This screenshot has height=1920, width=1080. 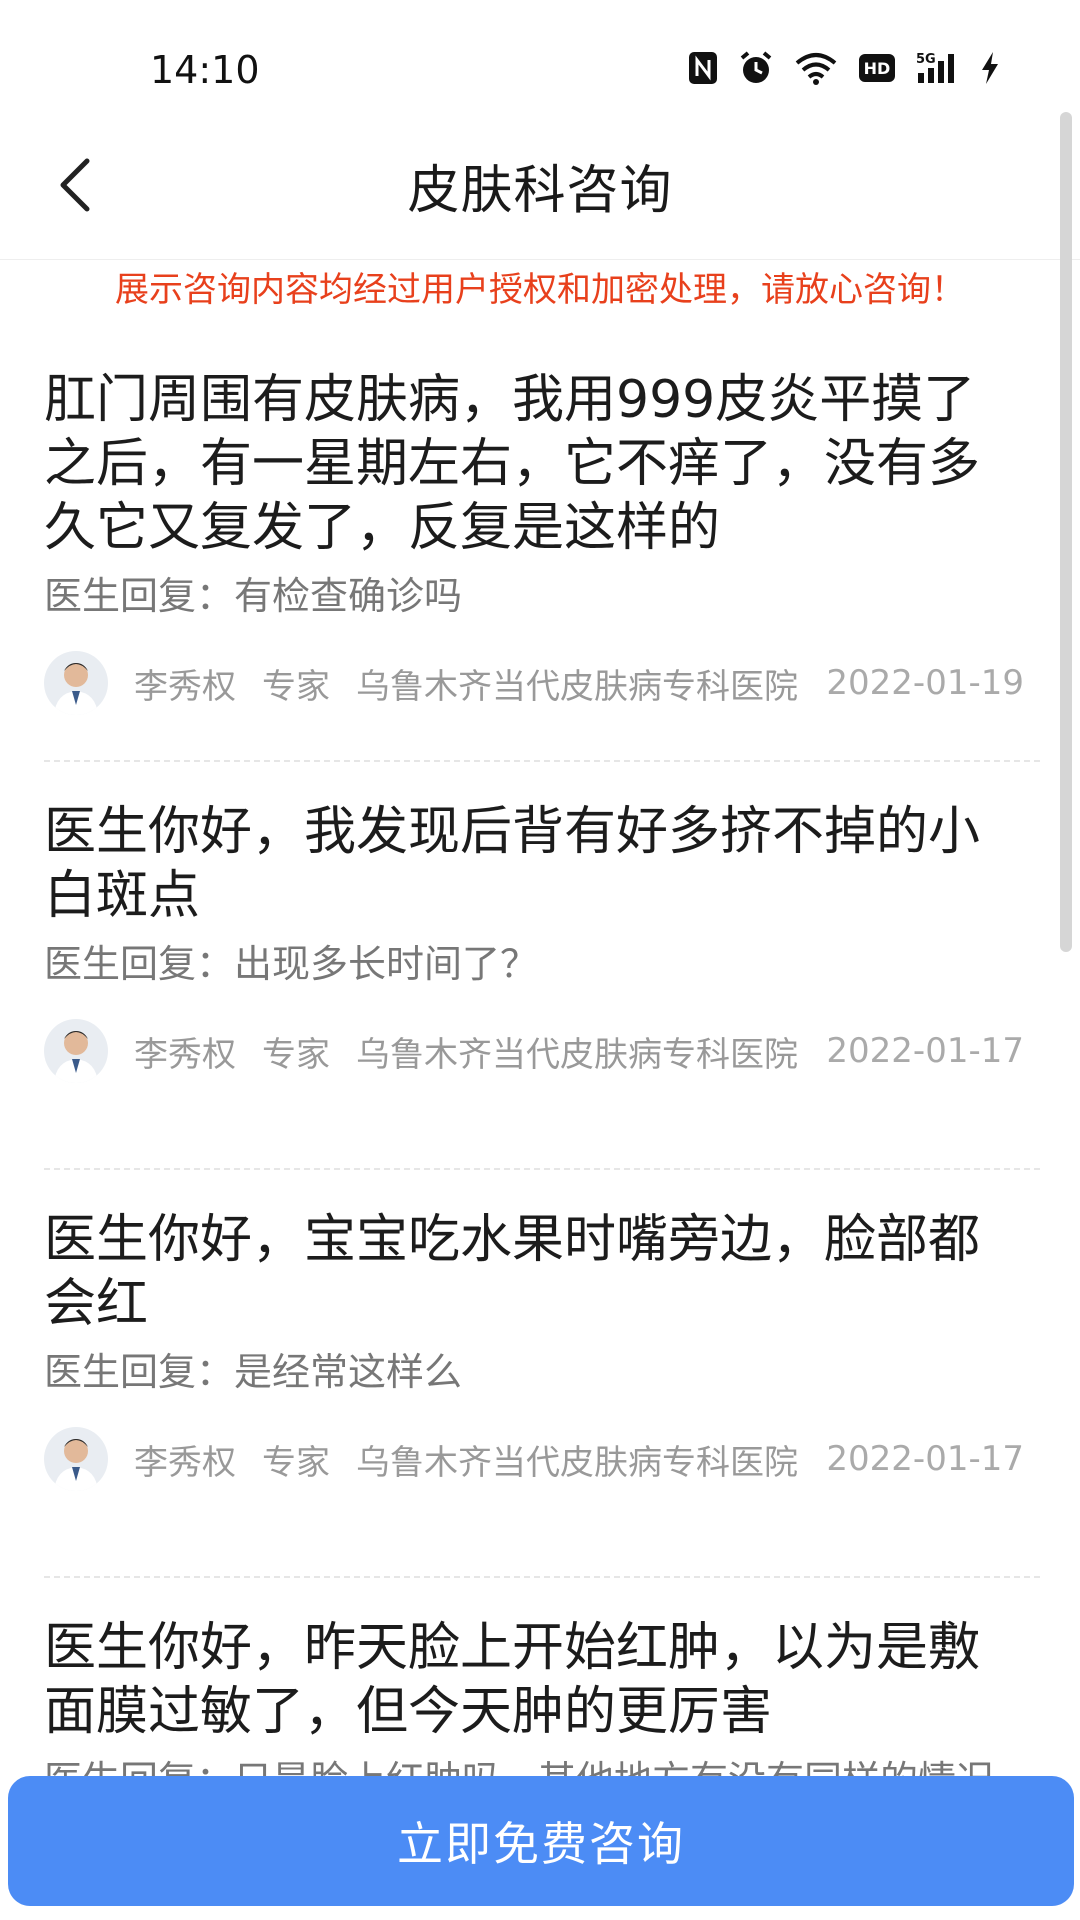 I want to click on status-bar: 14:10 HD 5G, so click(x=540, y=55).